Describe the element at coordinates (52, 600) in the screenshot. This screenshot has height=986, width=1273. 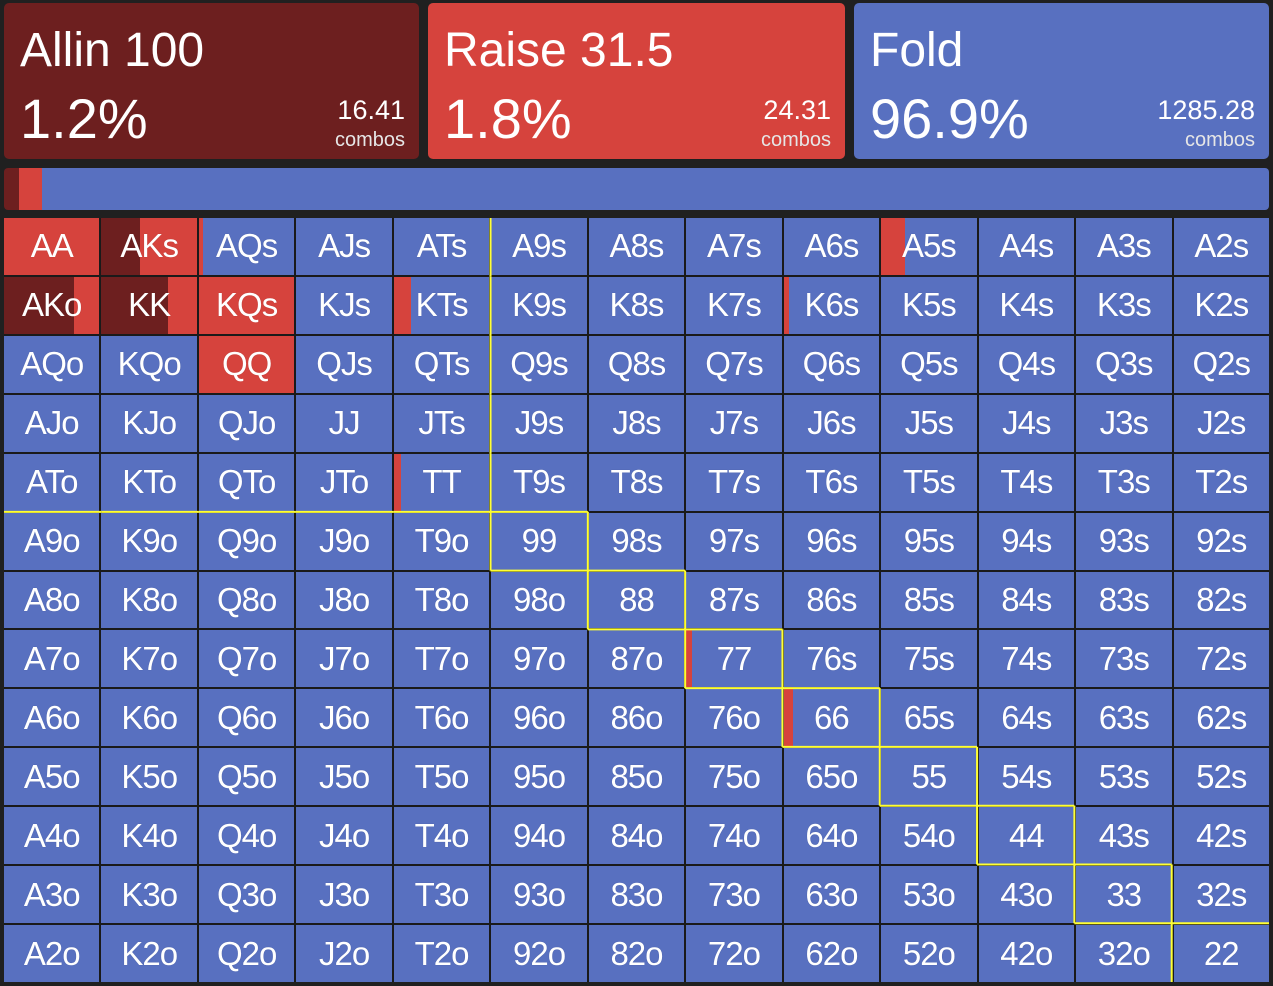
I see `hand-cell-a8o: A8o` at that location.